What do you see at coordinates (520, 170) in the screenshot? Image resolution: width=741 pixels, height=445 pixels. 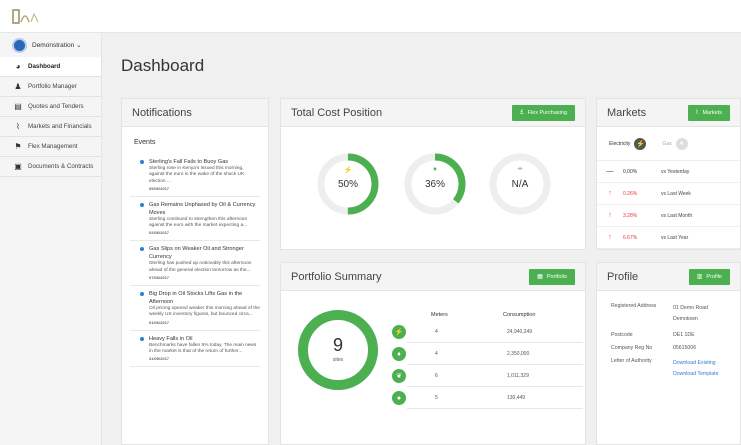 I see `water-icon: ☂` at bounding box center [520, 170].